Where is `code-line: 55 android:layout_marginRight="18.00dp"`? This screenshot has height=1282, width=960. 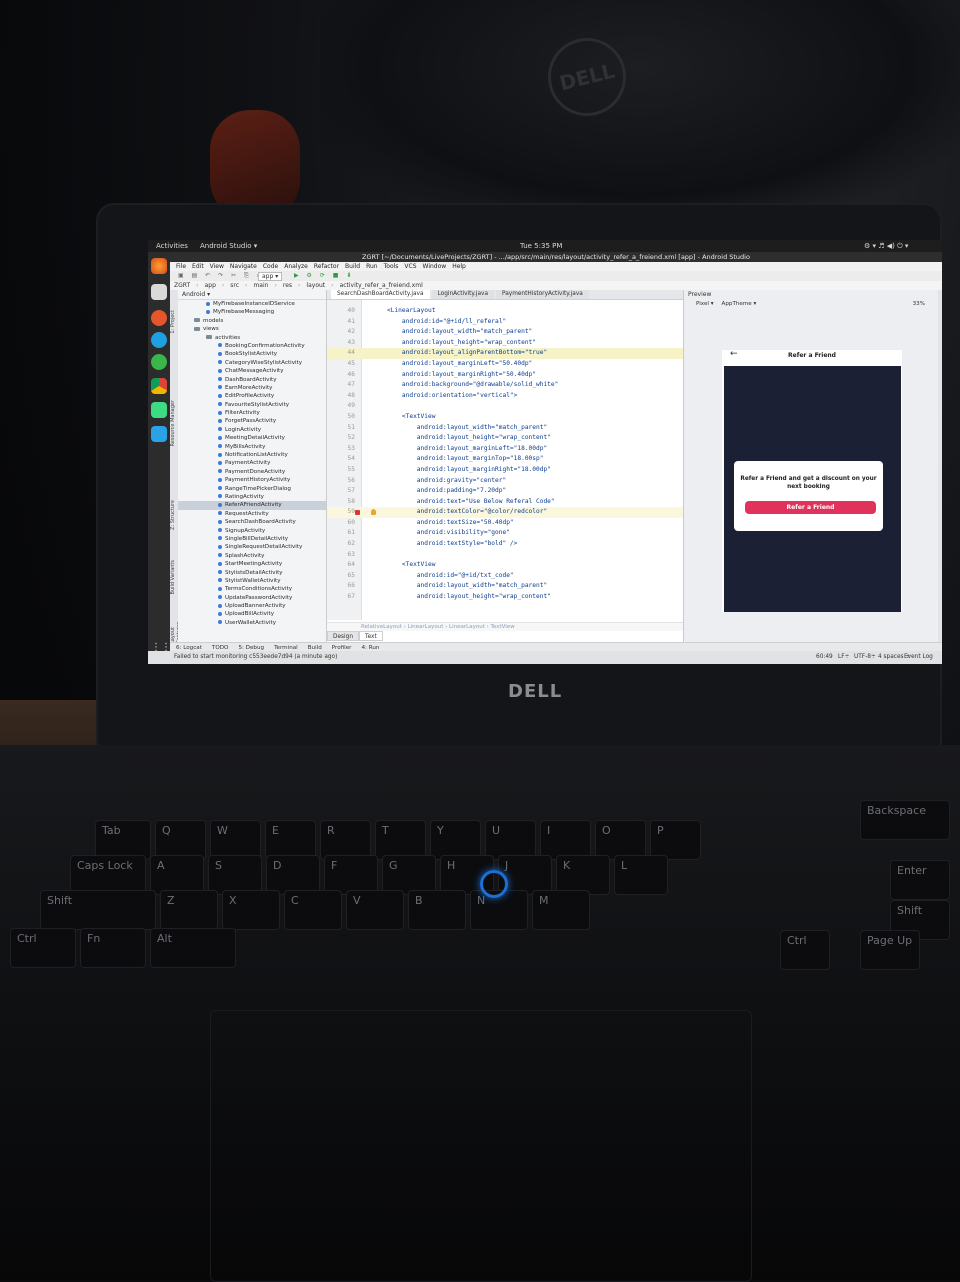
code-line: 55 android:layout_marginRight="18.00dp" is located at coordinates (505, 470).